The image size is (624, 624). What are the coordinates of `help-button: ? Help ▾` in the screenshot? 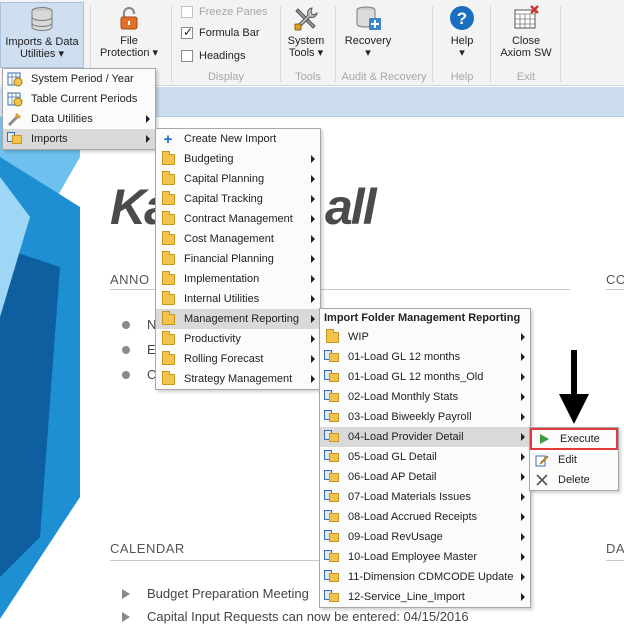 It's located at (462, 35).